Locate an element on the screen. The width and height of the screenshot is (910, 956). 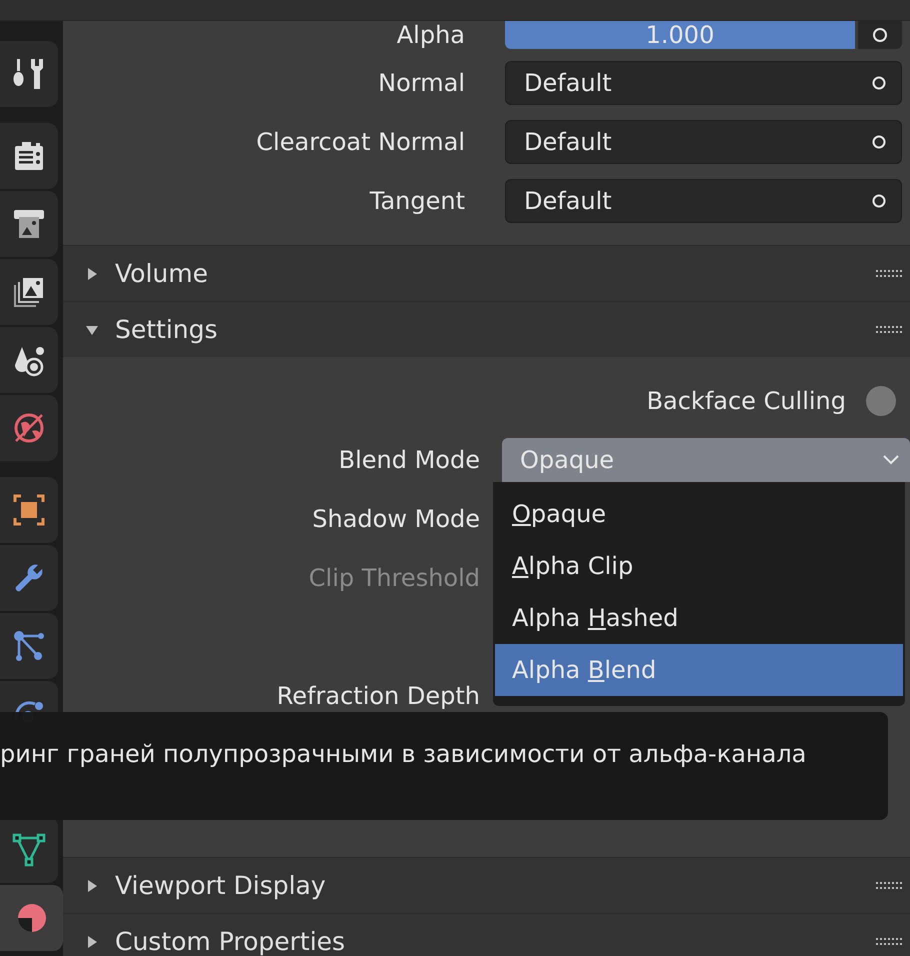
field-label: Refraction Depth is located at coordinates (378, 696).